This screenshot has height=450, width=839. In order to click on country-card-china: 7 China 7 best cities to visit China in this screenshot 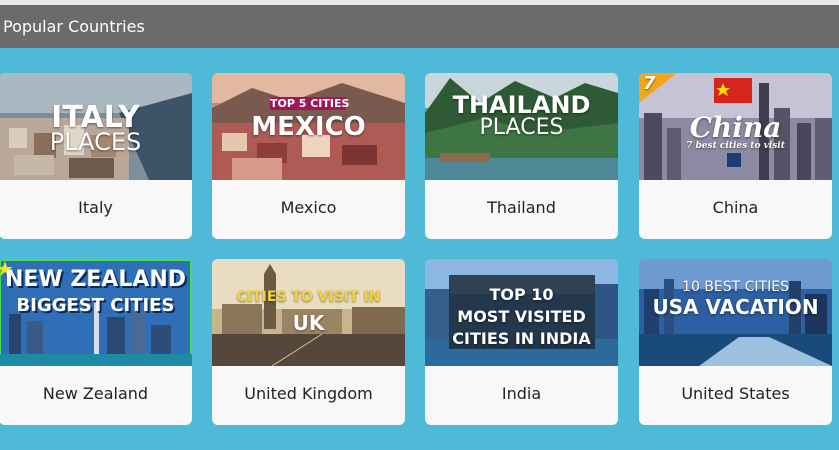, I will do `click(735, 156)`.